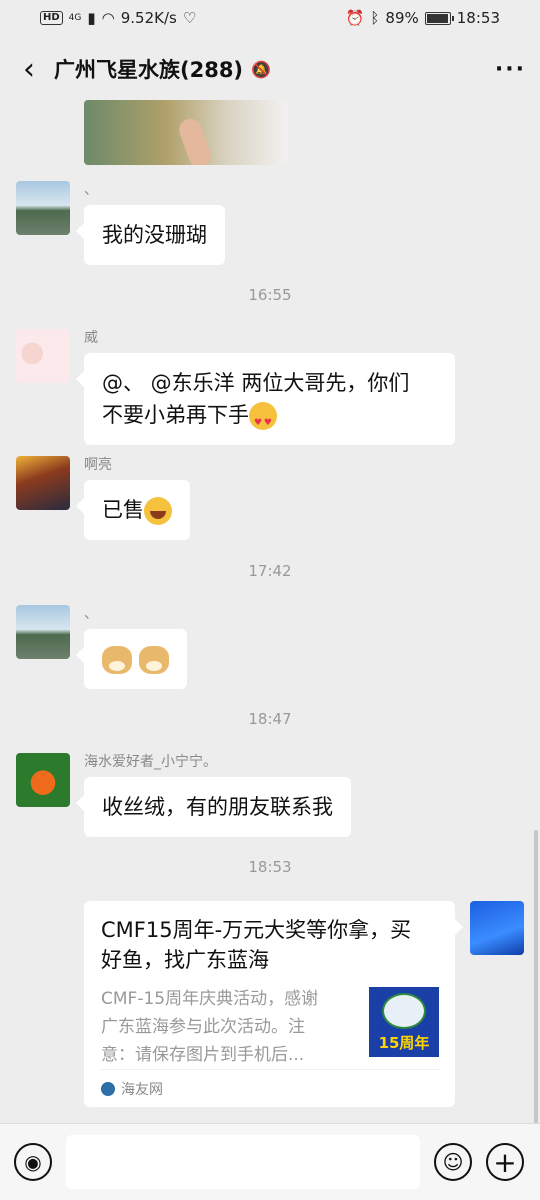 Image resolution: width=540 pixels, height=1200 pixels. I want to click on message-item: 啊亮 已售, so click(103, 498).